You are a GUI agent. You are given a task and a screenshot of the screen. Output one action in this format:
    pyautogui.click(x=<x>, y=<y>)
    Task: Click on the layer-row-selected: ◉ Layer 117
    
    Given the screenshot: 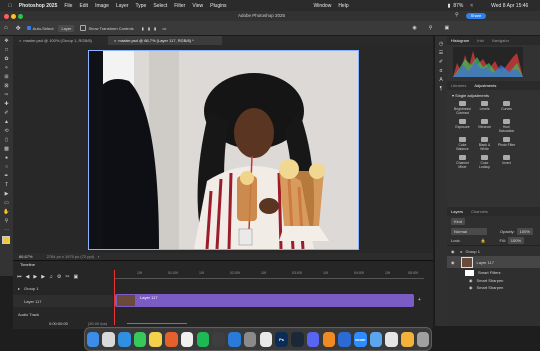 What is the action you would take?
    pyautogui.click(x=493, y=262)
    